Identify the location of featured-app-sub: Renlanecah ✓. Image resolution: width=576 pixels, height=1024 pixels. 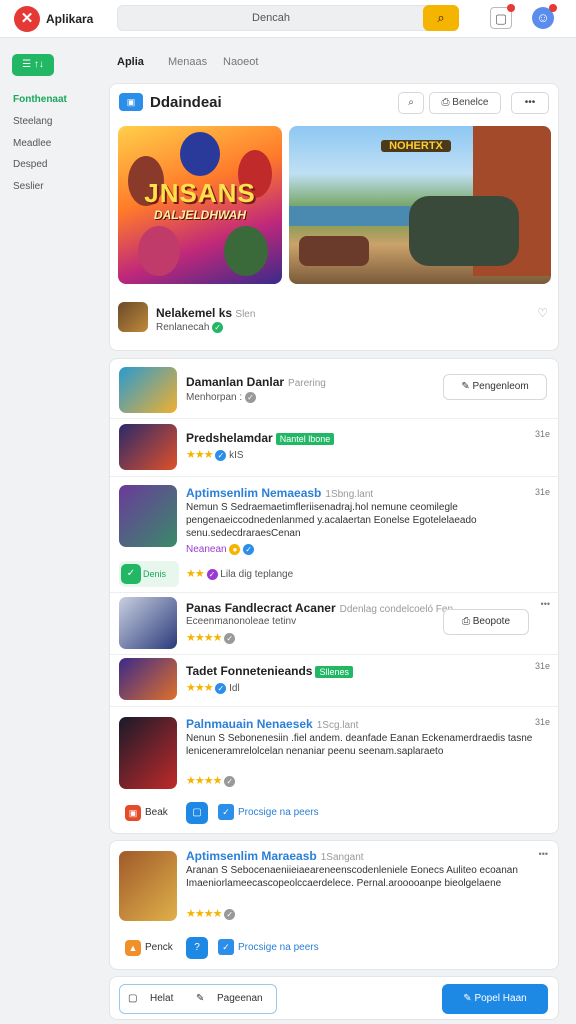
(190, 328).